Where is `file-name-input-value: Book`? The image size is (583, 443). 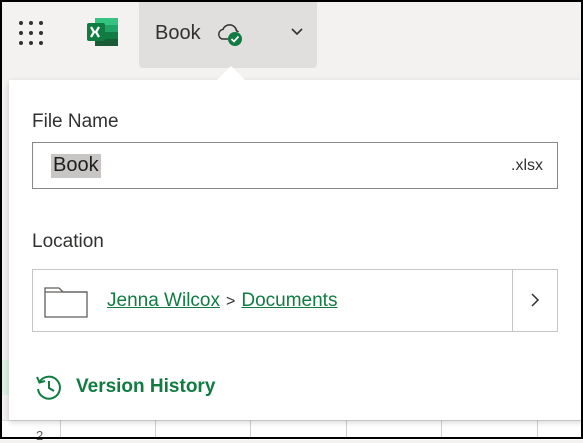
file-name-input-value: Book is located at coordinates (76, 166).